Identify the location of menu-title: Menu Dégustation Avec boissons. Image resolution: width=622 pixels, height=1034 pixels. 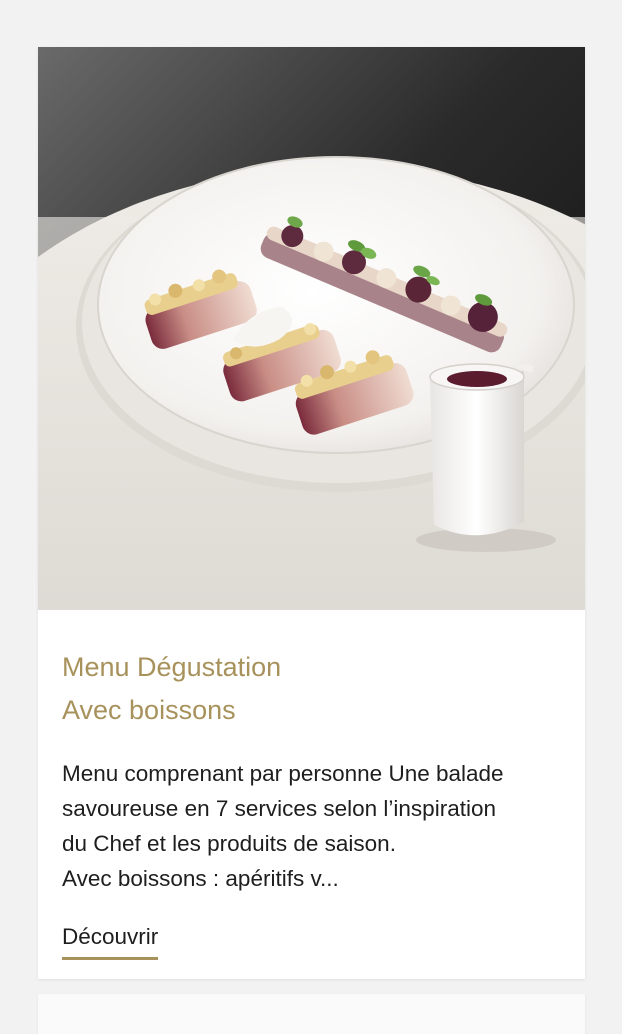
(311, 689).